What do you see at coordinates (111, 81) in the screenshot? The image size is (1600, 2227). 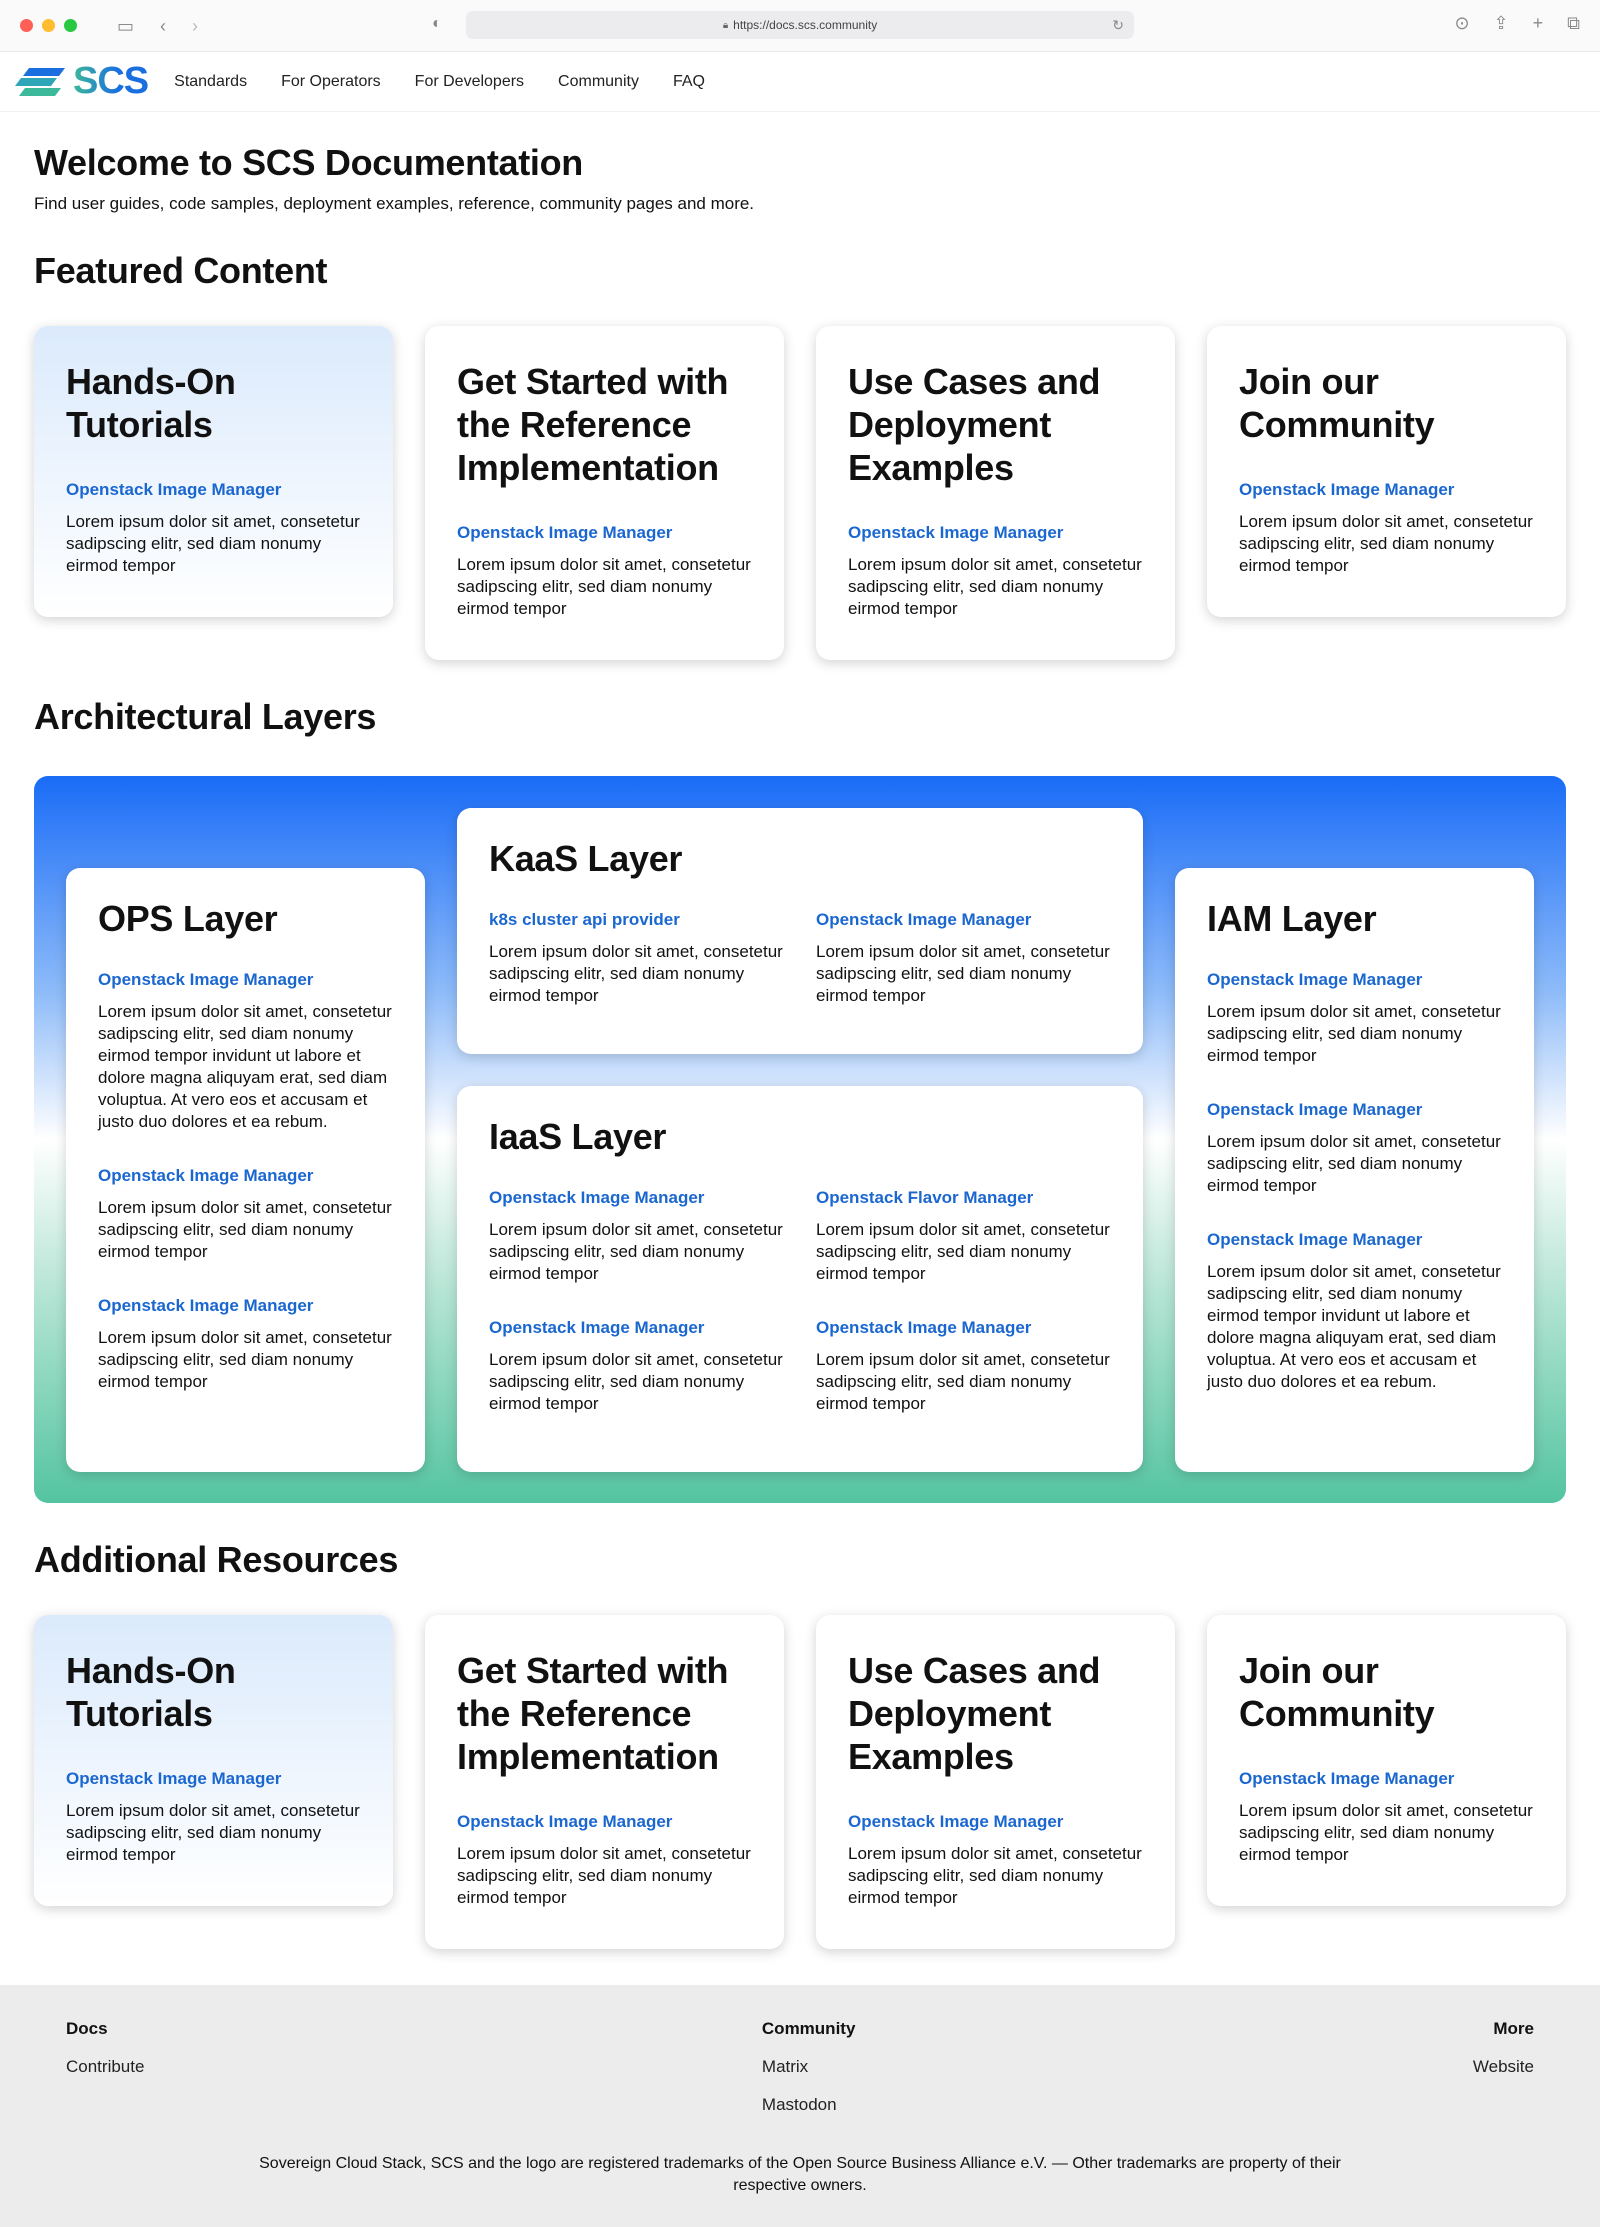 I see `logo-text: SCS` at bounding box center [111, 81].